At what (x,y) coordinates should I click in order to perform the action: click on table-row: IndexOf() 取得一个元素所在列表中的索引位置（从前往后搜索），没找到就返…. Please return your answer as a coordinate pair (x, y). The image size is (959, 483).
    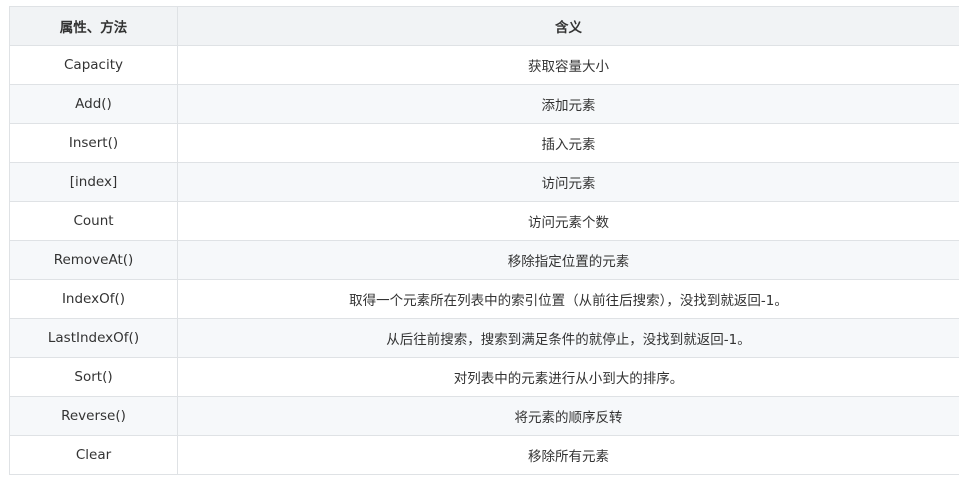
    Looking at the image, I should click on (484, 299).